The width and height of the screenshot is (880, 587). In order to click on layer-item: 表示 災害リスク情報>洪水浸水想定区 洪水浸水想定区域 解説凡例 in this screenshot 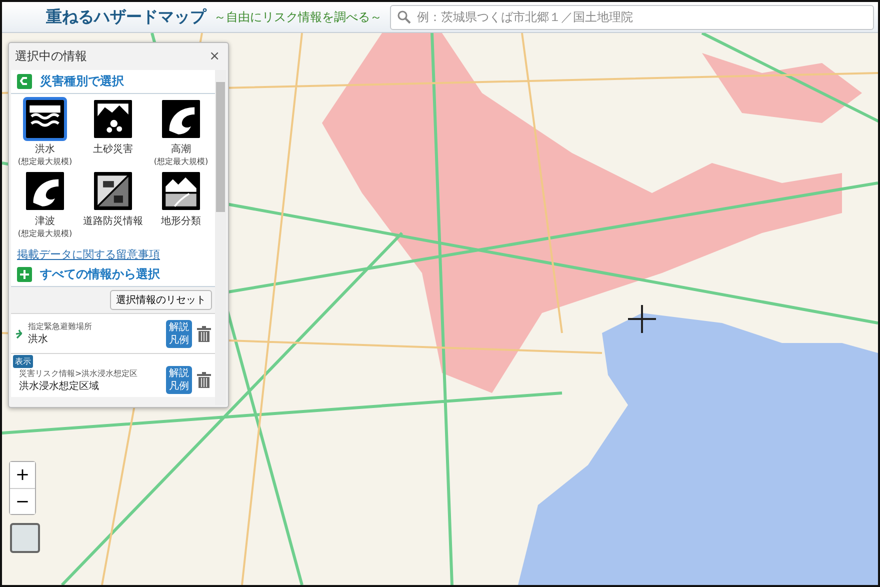, I will do `click(113, 375)`.